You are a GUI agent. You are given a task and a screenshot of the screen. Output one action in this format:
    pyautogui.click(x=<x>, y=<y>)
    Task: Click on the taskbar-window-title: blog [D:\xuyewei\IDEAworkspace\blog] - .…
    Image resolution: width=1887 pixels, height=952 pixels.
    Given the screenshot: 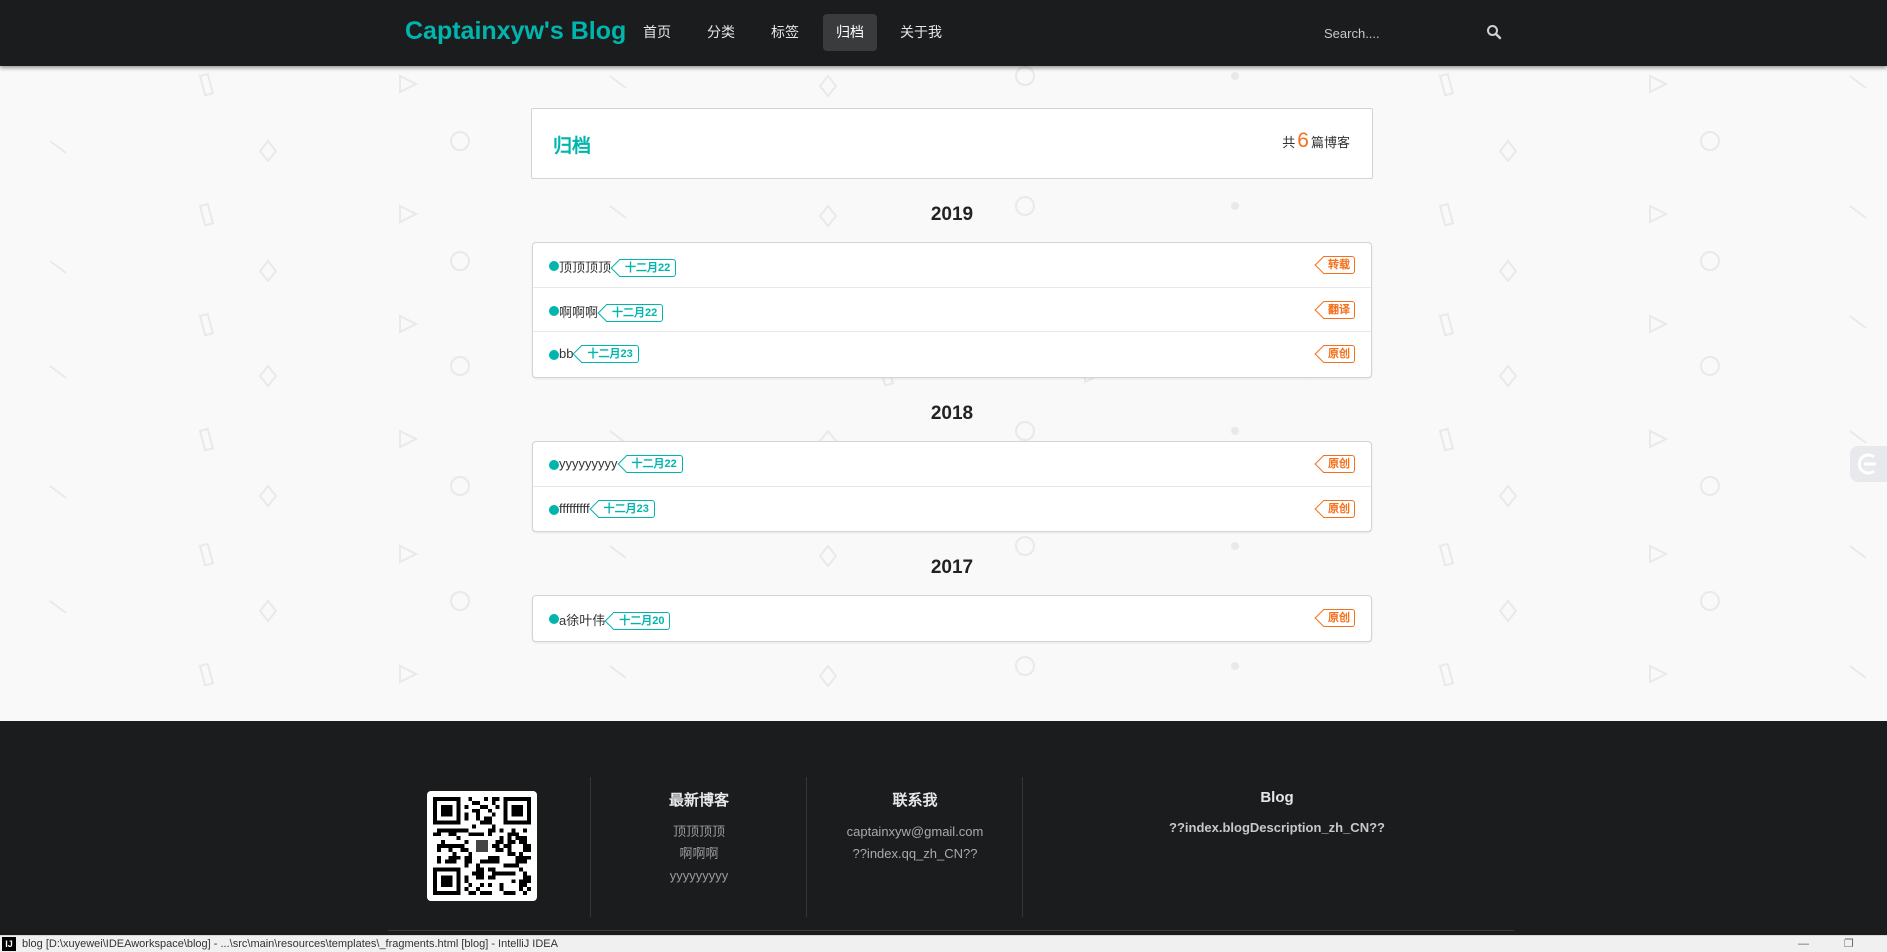 What is the action you would take?
    pyautogui.click(x=290, y=944)
    